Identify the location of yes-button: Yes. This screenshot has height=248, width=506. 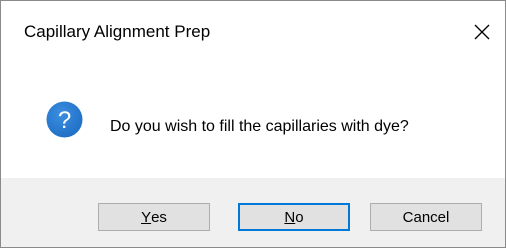
(154, 217).